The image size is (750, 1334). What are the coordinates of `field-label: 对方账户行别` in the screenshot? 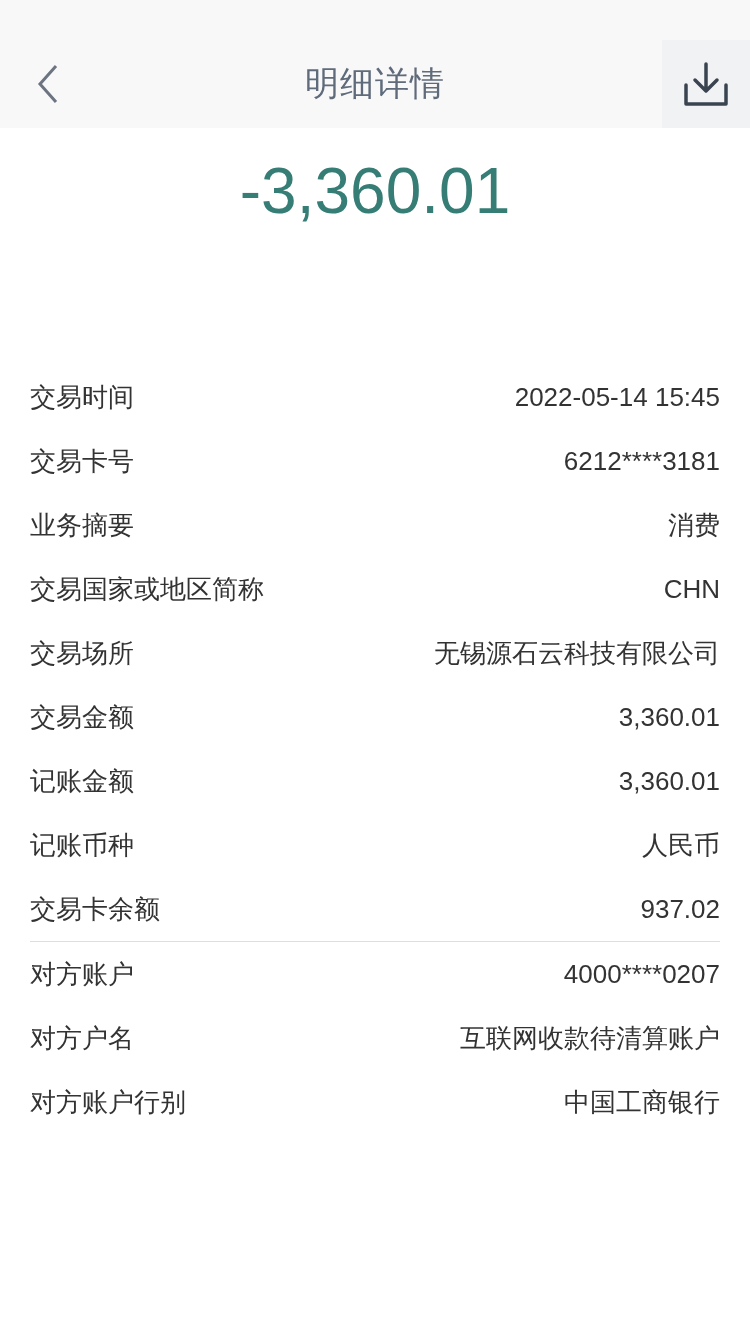 It's located at (108, 1102).